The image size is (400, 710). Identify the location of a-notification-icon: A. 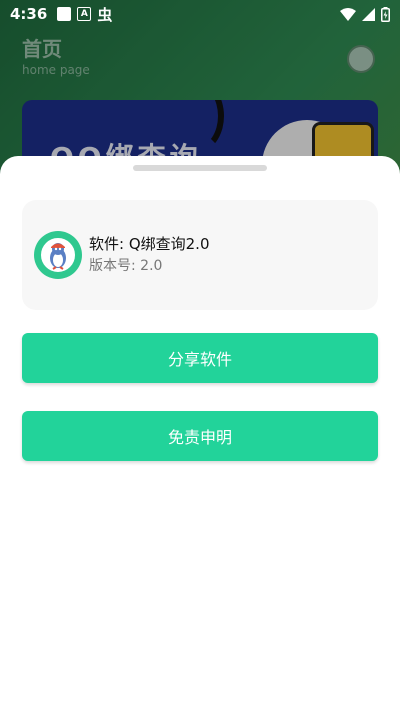
(84, 14).